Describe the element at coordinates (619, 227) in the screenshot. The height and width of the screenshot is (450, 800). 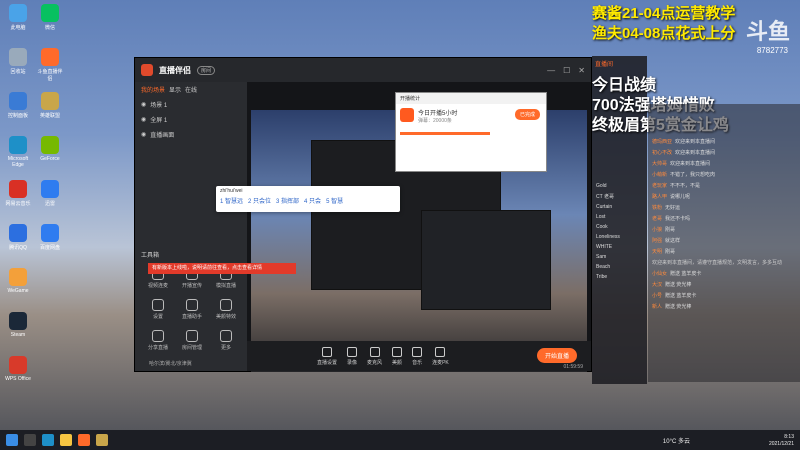
I see `room-user: Cook` at that location.